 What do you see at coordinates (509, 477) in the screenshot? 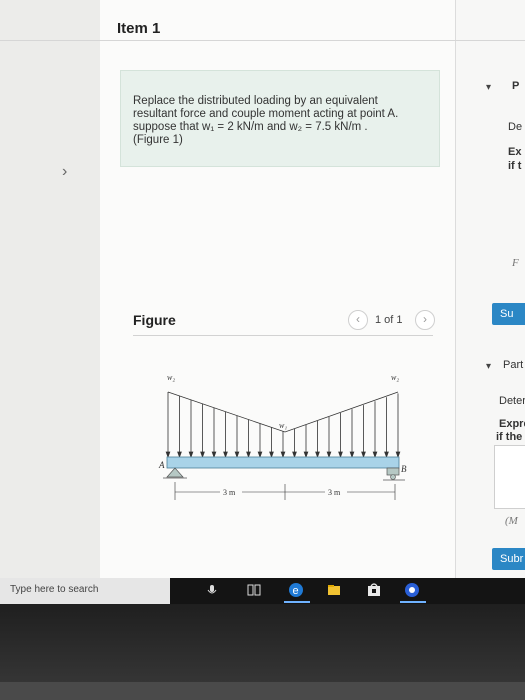
I see `answer-input-box` at bounding box center [509, 477].